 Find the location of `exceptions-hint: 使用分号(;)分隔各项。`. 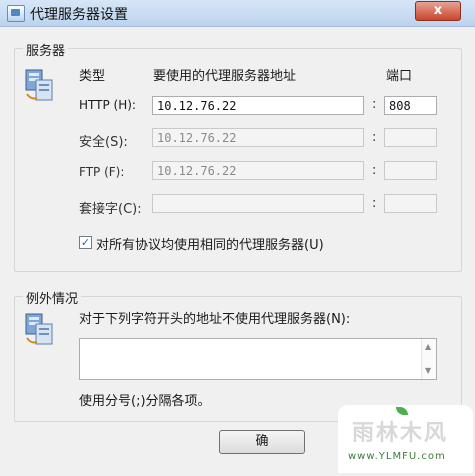

exceptions-hint: 使用分号(;)分隔各项。 is located at coordinates (145, 401).